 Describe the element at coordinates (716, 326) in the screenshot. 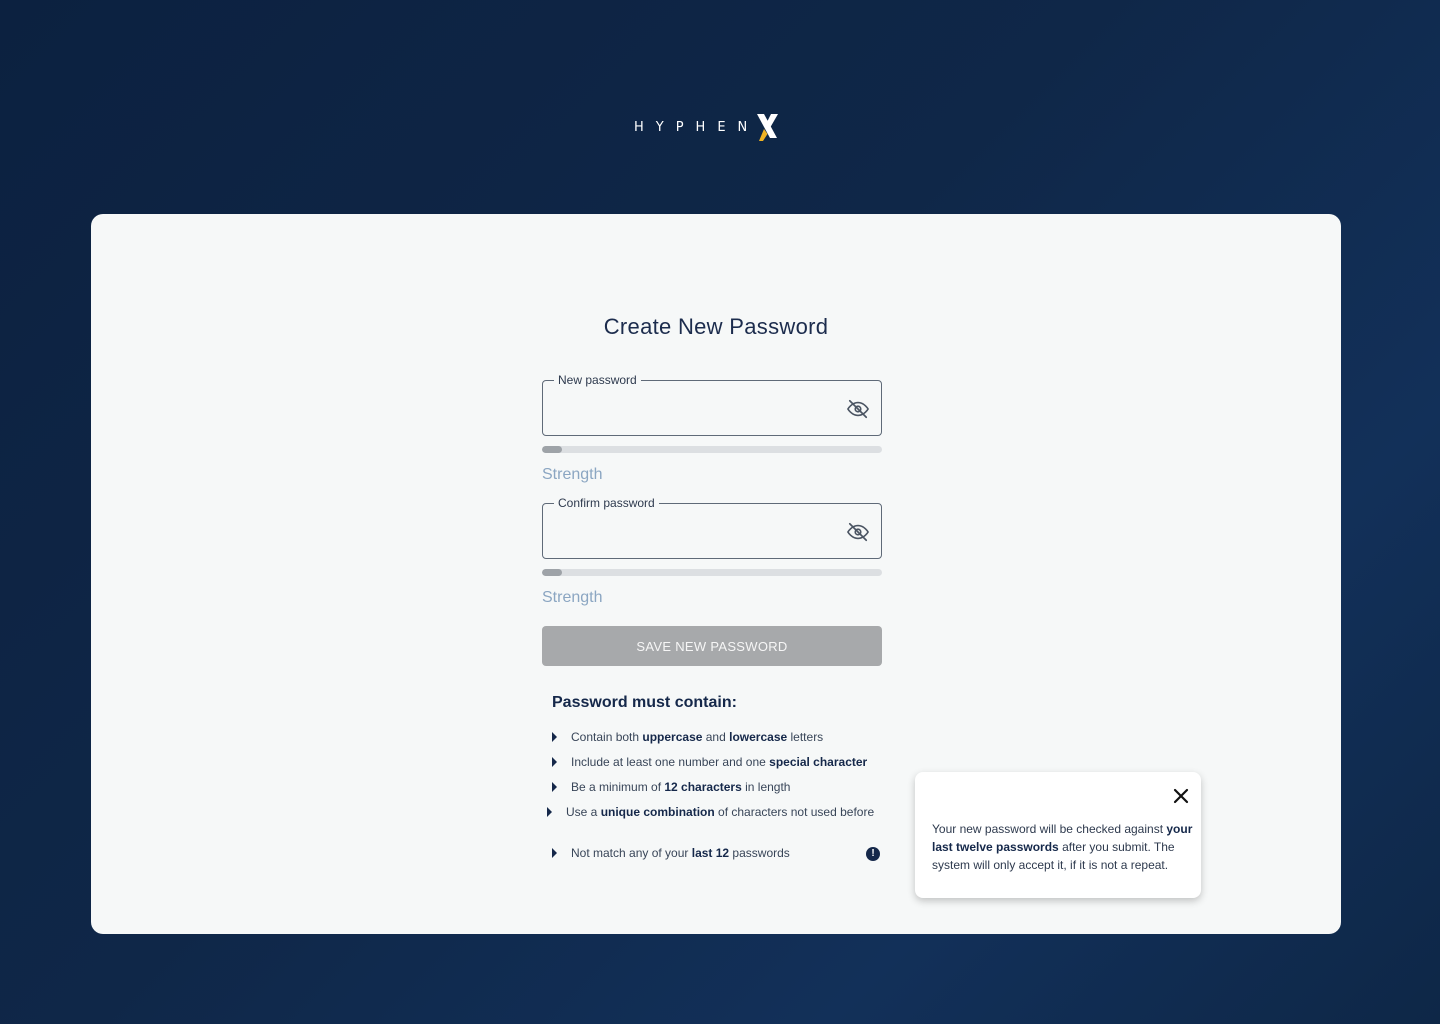

I see `page-title: Create New Password` at that location.